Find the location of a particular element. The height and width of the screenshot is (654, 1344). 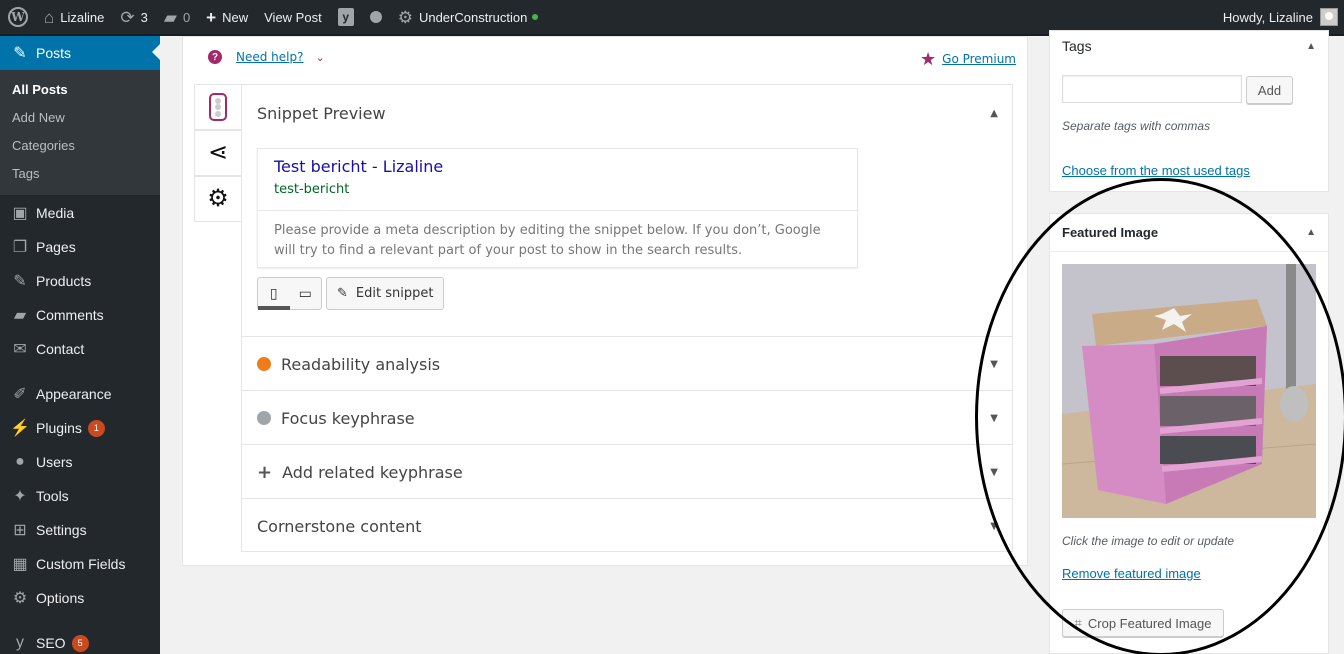

featured-image-thumbnail is located at coordinates (1189, 391).